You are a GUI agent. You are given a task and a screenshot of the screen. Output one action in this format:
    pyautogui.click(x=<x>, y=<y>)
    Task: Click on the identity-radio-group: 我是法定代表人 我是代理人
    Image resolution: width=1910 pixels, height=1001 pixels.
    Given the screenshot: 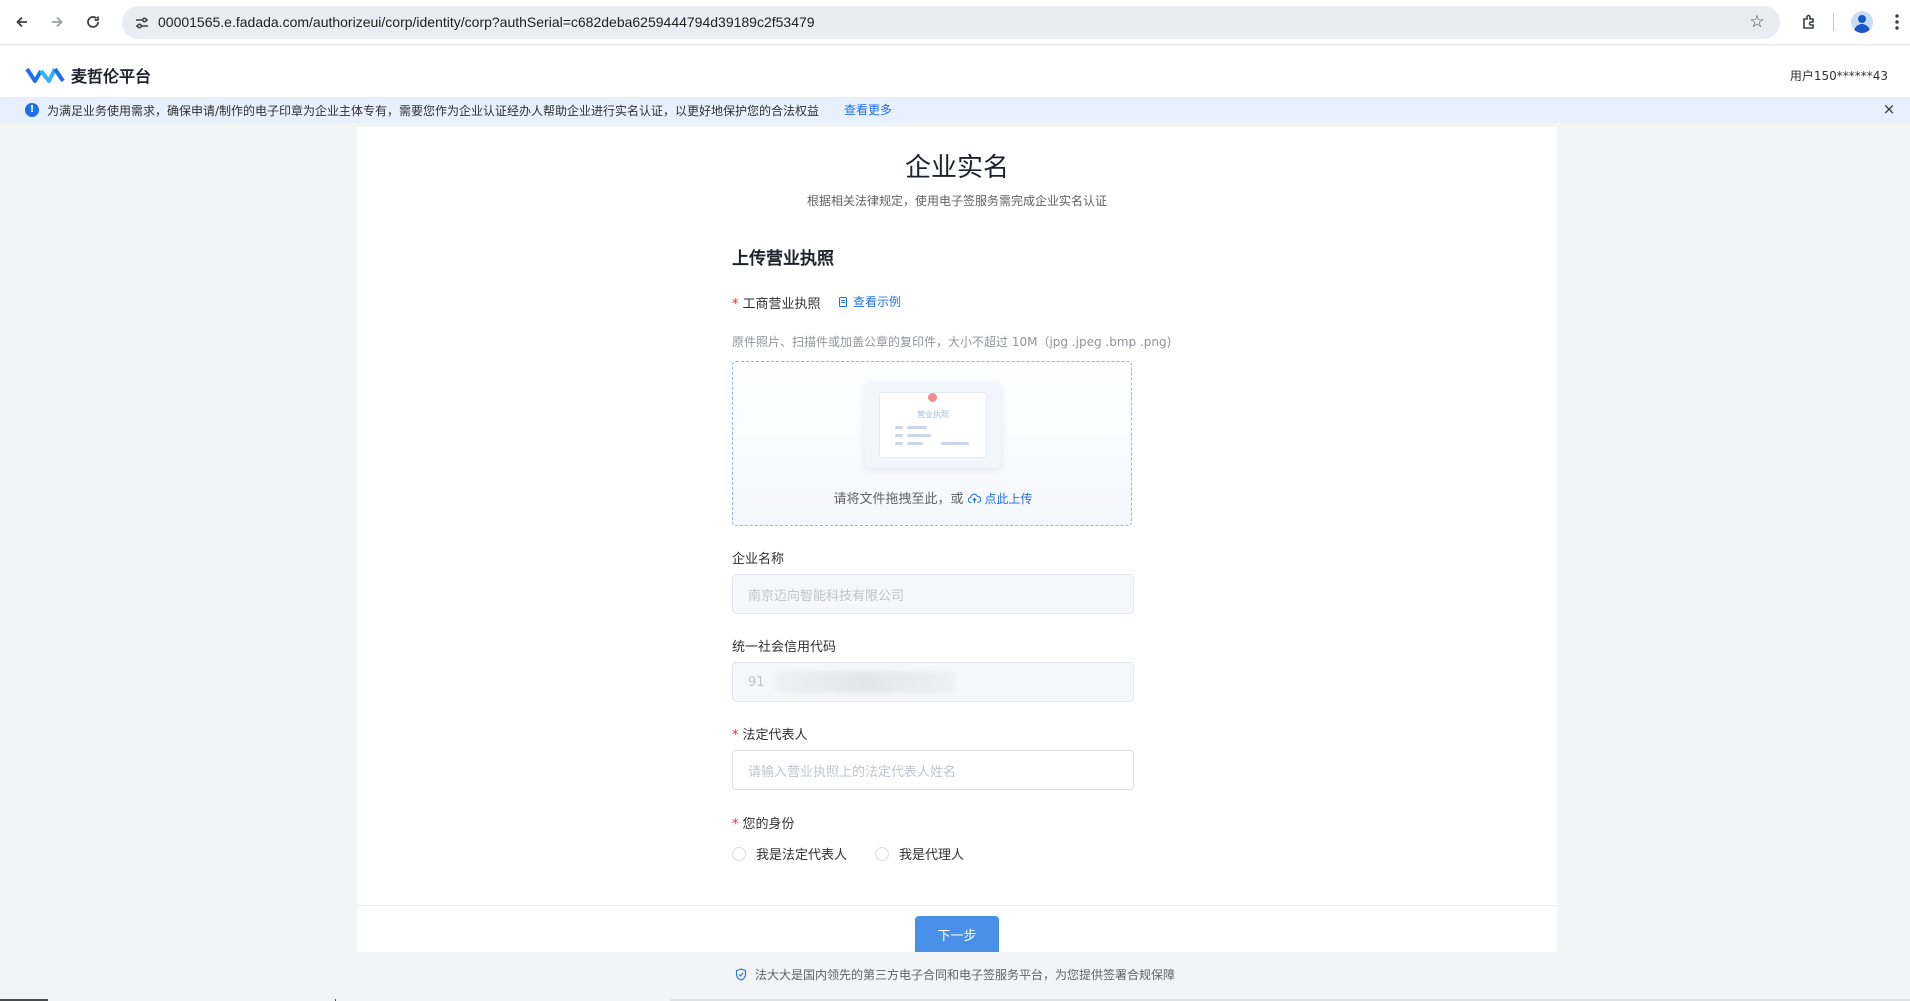 What is the action you would take?
    pyautogui.click(x=862, y=853)
    